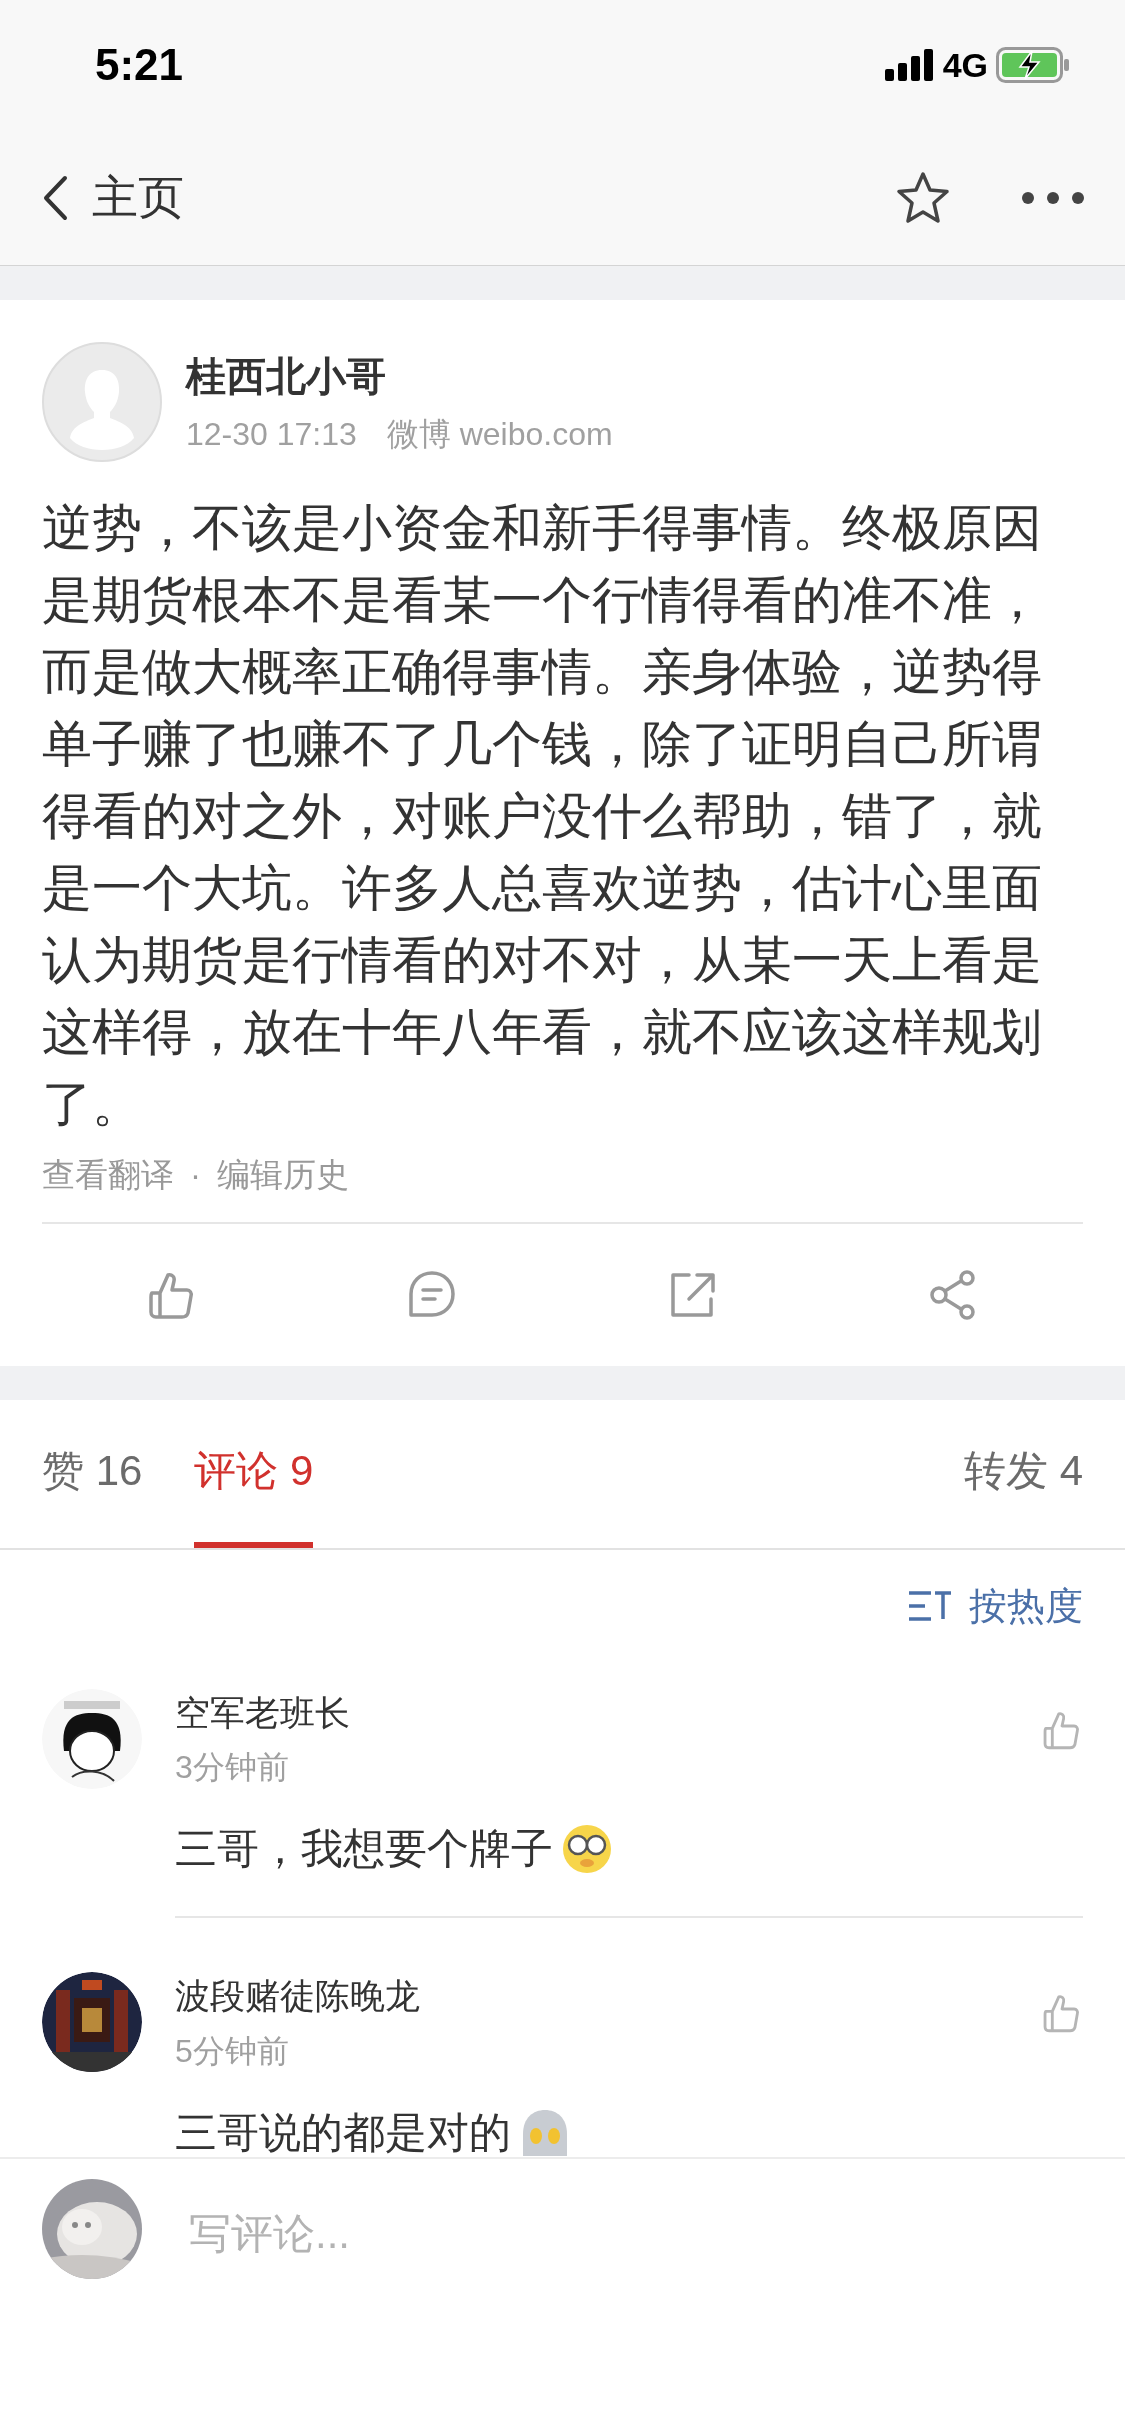 Image resolution: width=1125 pixels, height=2436 pixels. What do you see at coordinates (55, 197) in the screenshot?
I see `back-icon` at bounding box center [55, 197].